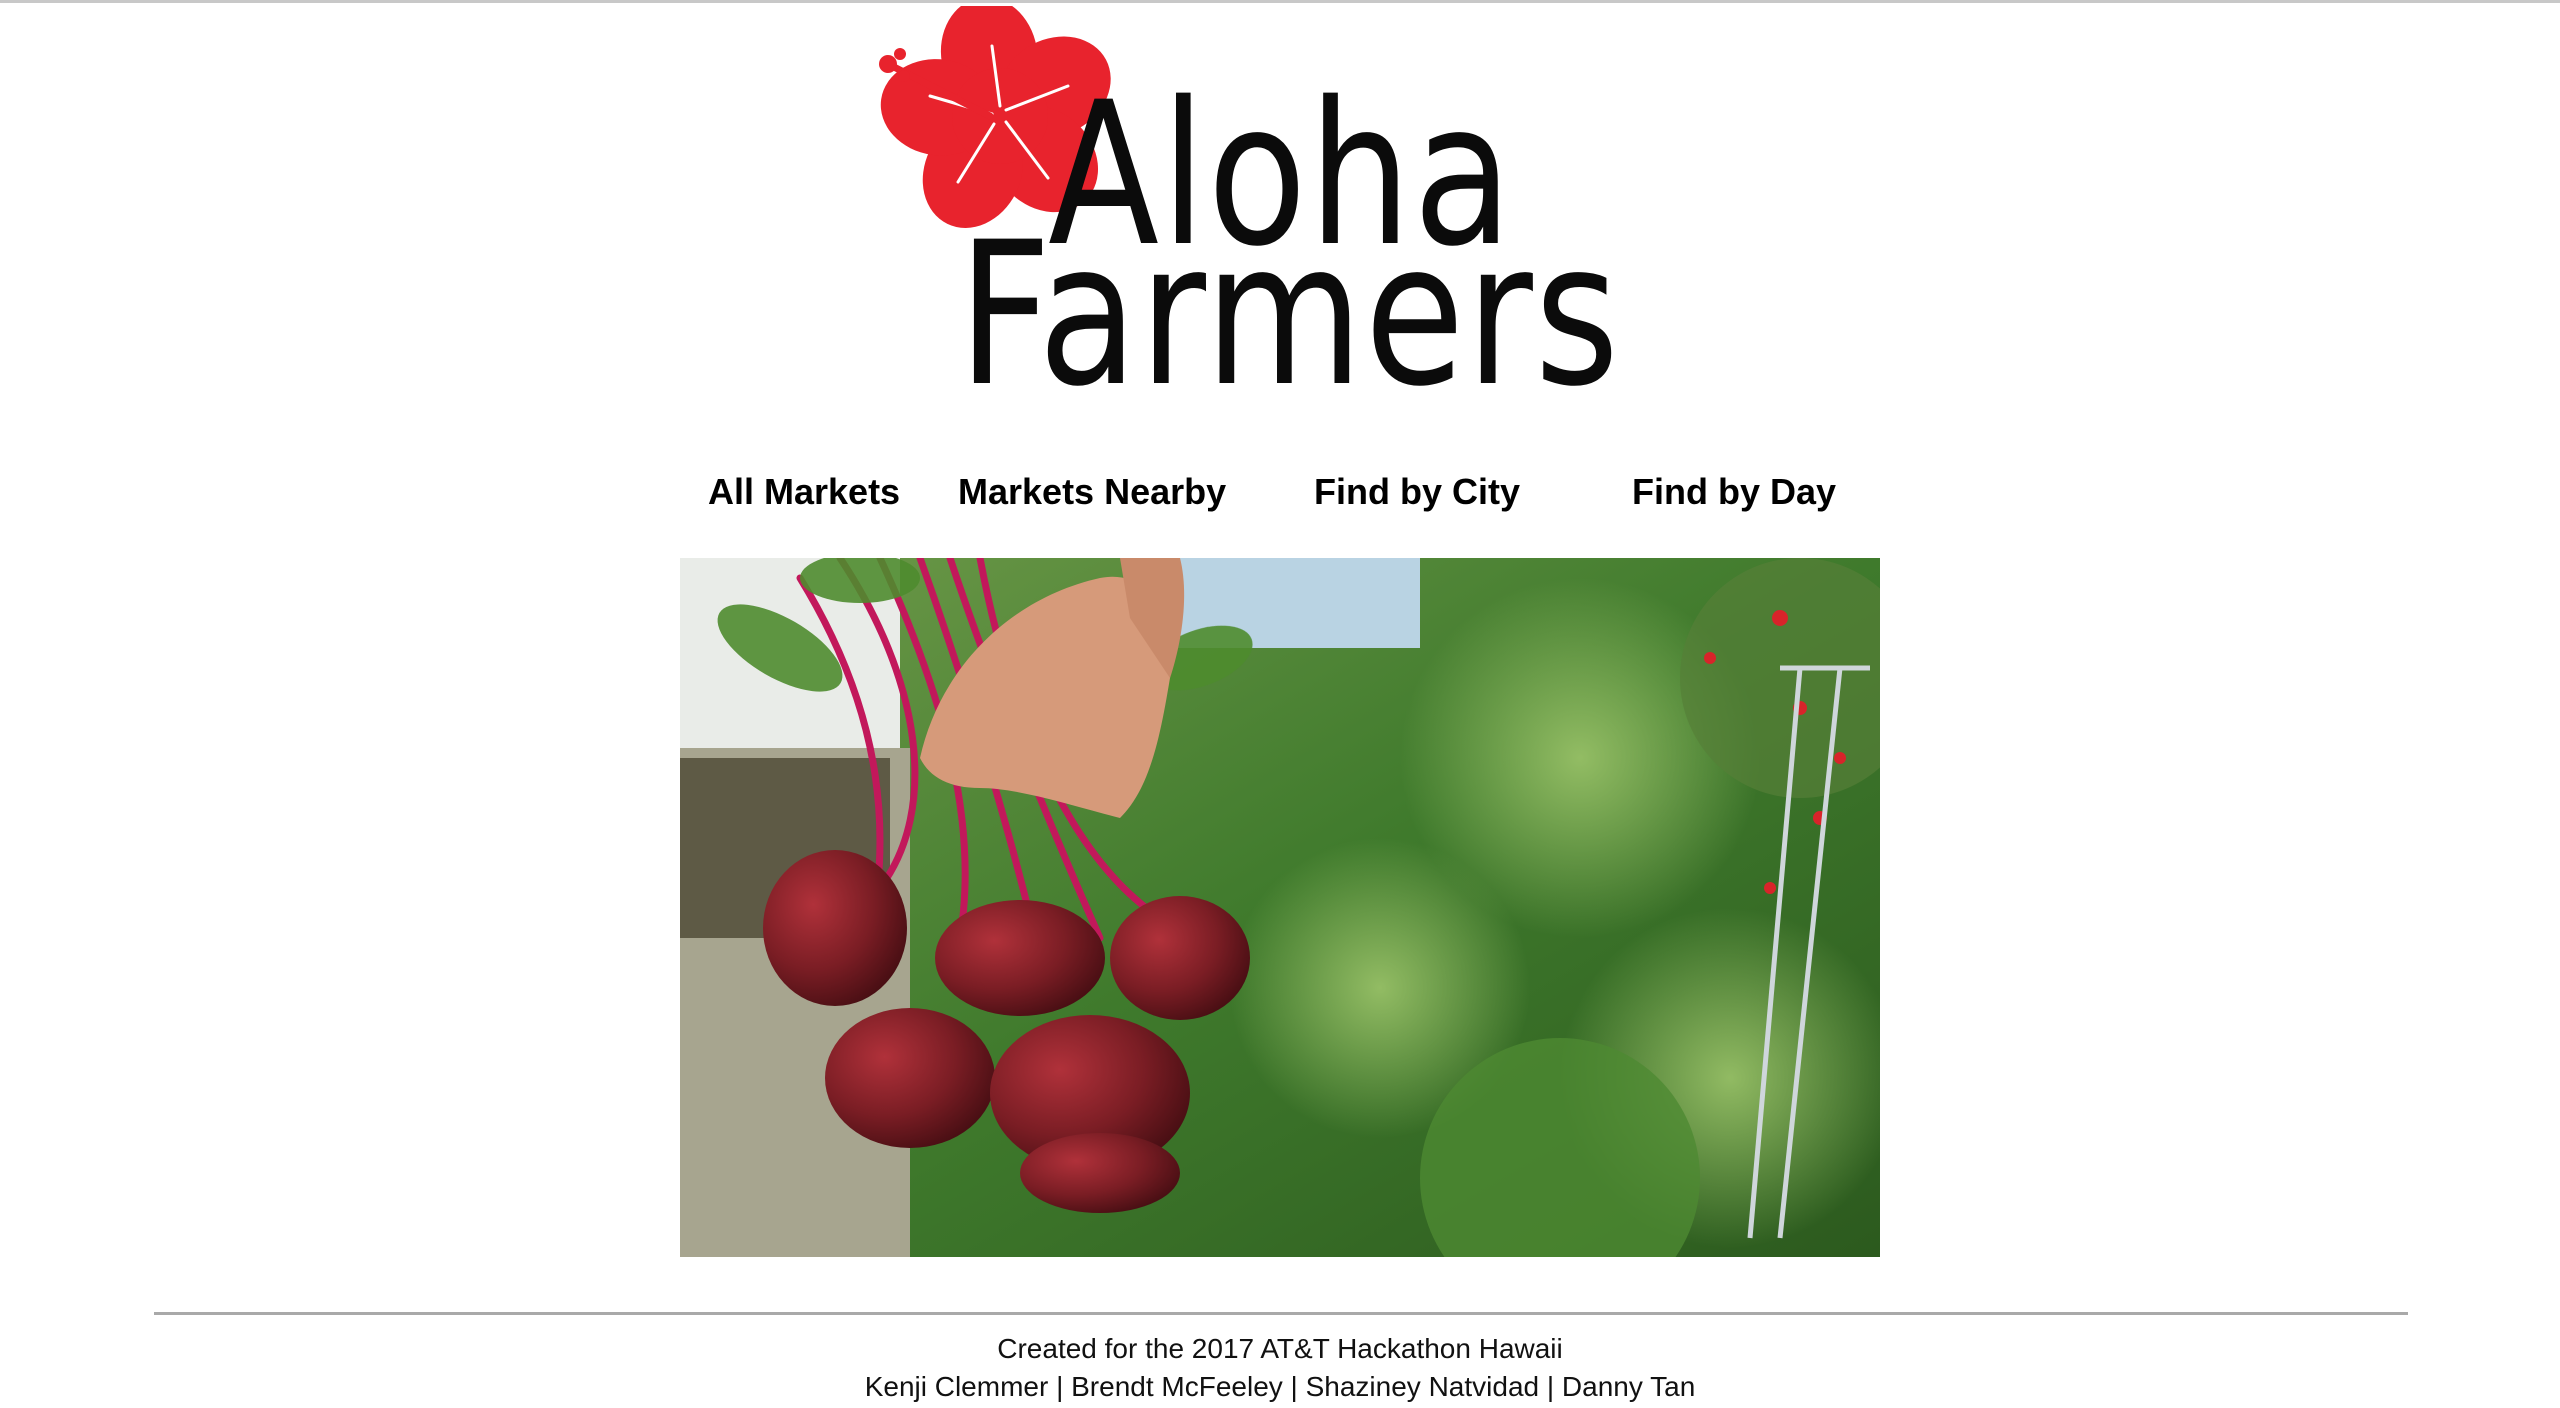 This screenshot has height=1408, width=2560. What do you see at coordinates (1092, 492) in the screenshot?
I see `nav-markets-nearby: Markets Nearby` at bounding box center [1092, 492].